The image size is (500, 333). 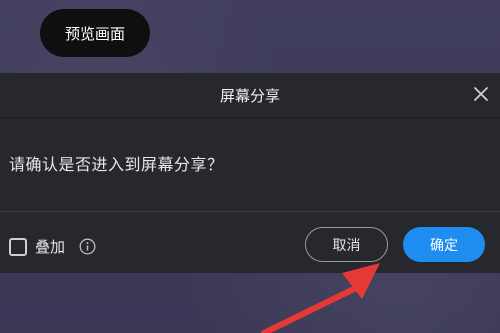 I want to click on dialog-title: 屏幕分享, so click(x=249, y=95).